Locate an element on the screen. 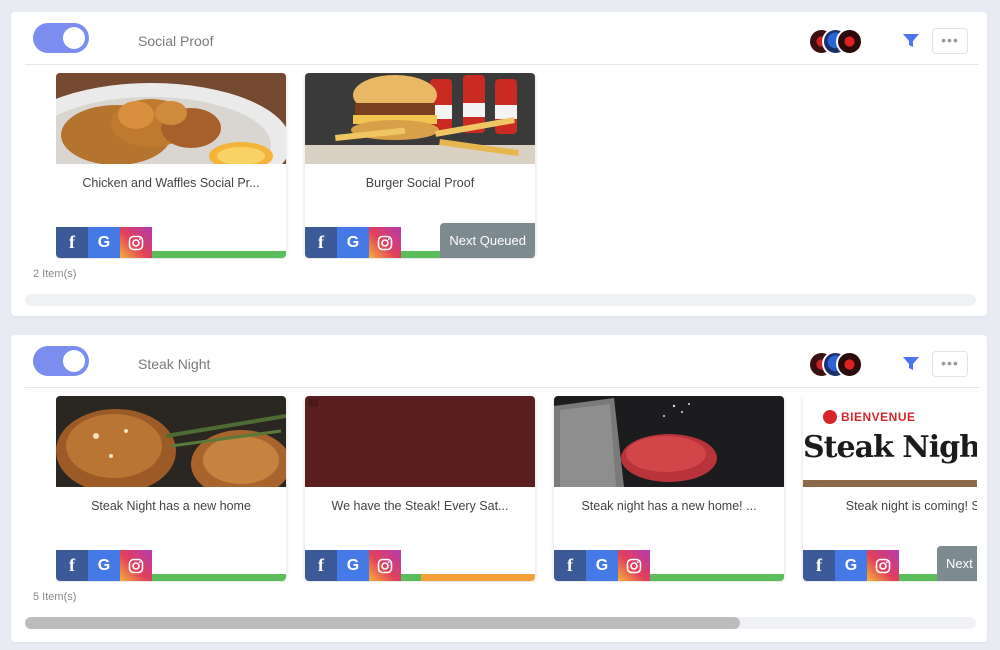  panel-title: Social Proof is located at coordinates (176, 41).